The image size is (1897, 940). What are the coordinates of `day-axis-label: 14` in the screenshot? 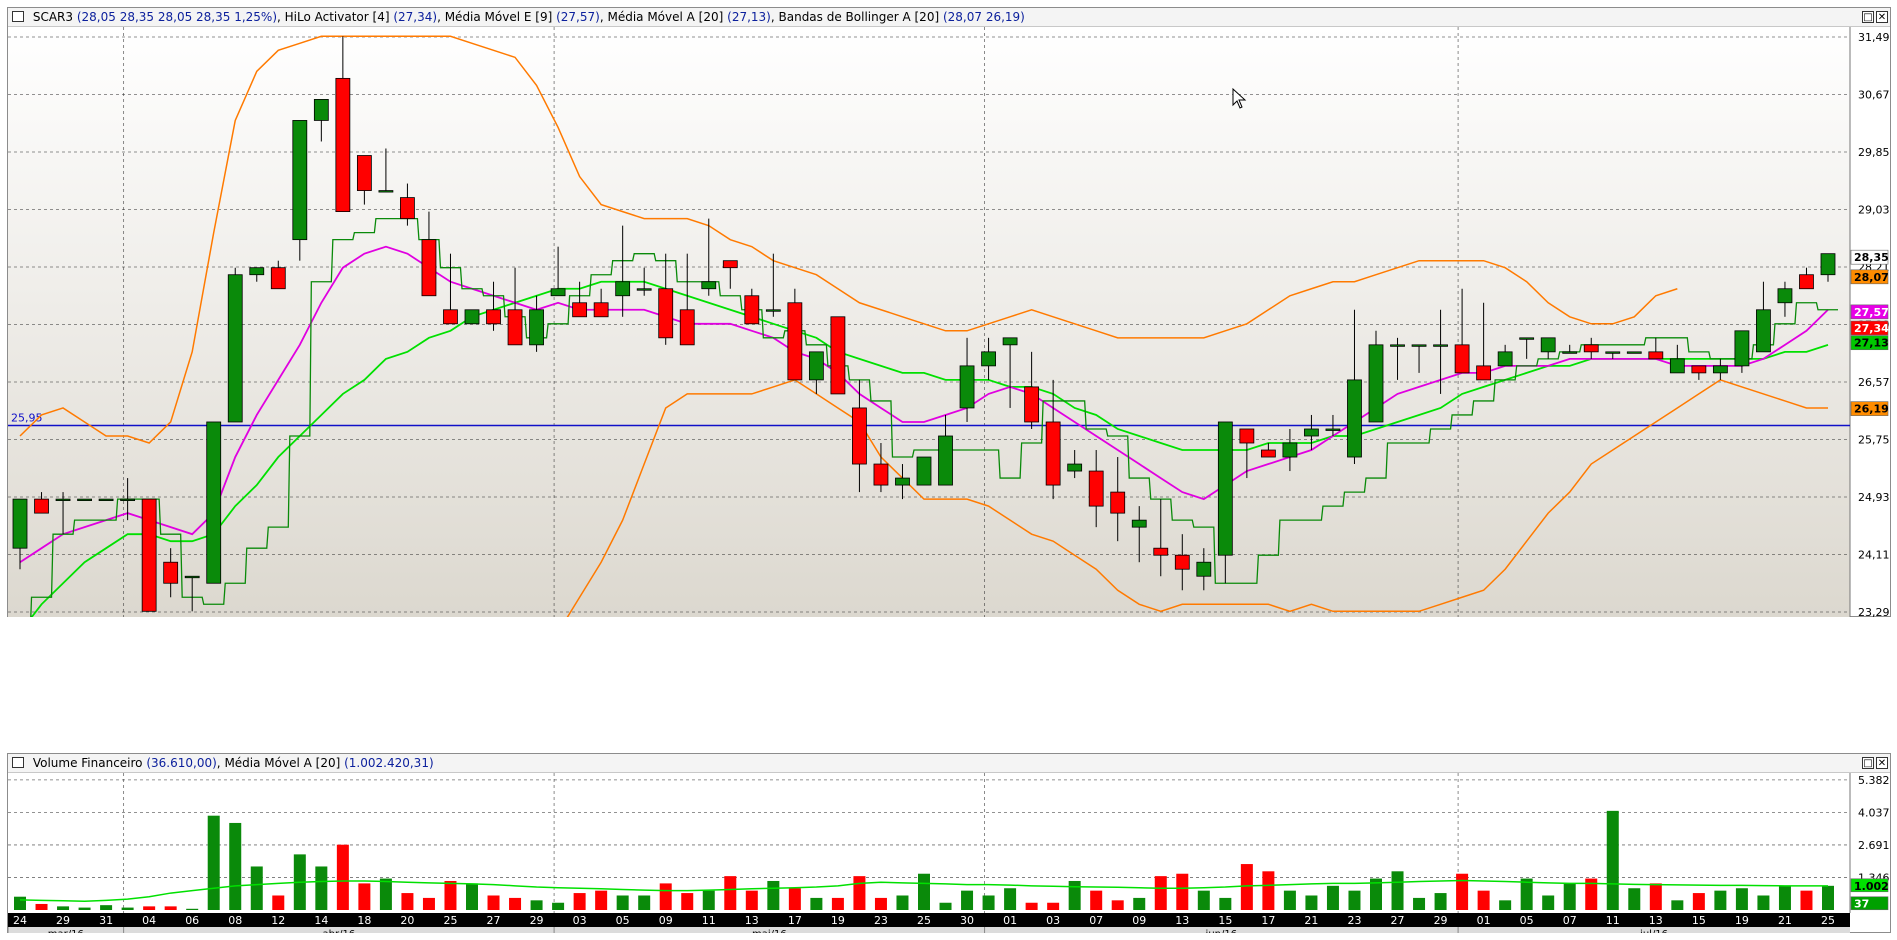 It's located at (321, 920).